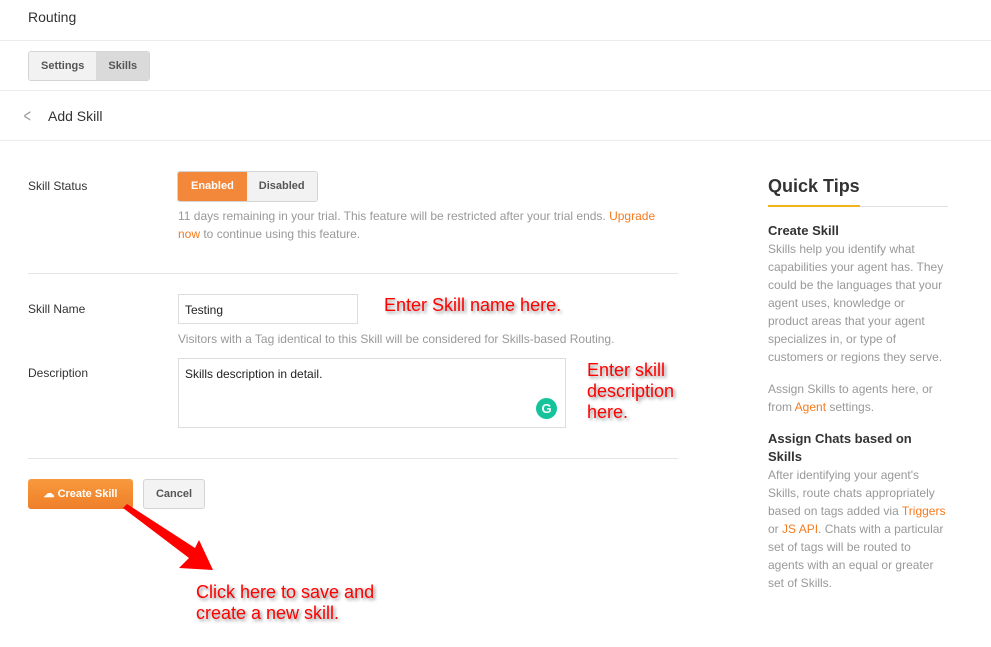 The height and width of the screenshot is (647, 991). I want to click on subpage-title: Add Skill, so click(75, 116).